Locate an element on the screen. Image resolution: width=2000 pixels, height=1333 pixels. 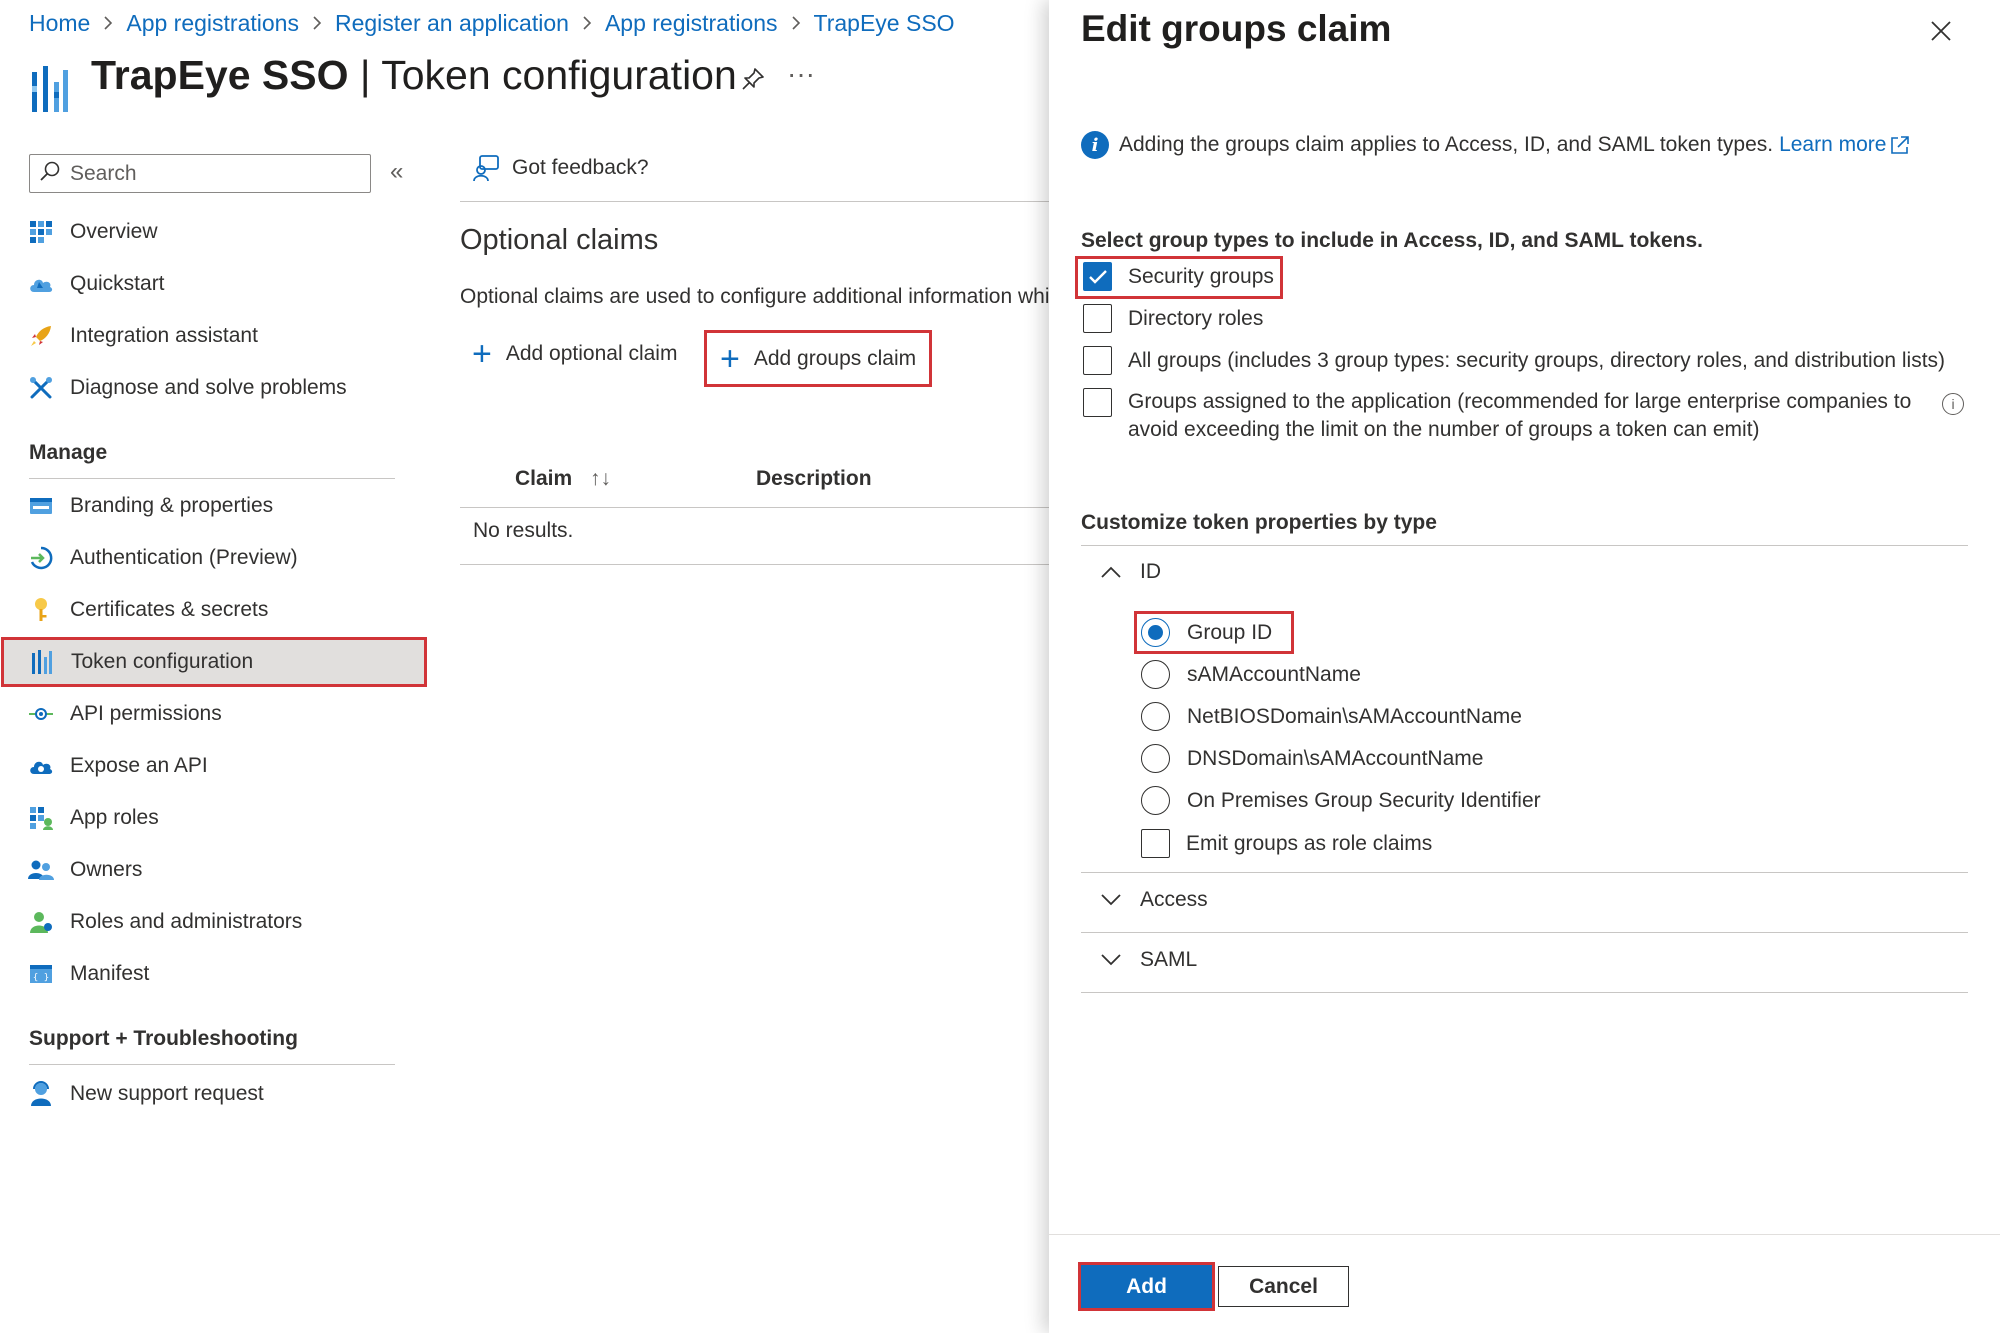
feedback-icon is located at coordinates (486, 168).